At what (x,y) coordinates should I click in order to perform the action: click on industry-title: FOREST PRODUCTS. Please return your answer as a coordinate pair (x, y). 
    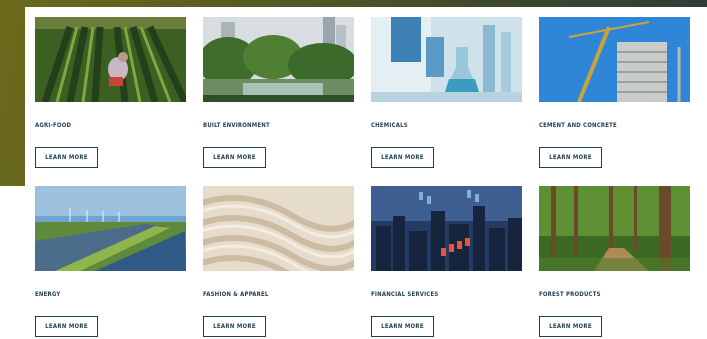
    Looking at the image, I should click on (570, 294).